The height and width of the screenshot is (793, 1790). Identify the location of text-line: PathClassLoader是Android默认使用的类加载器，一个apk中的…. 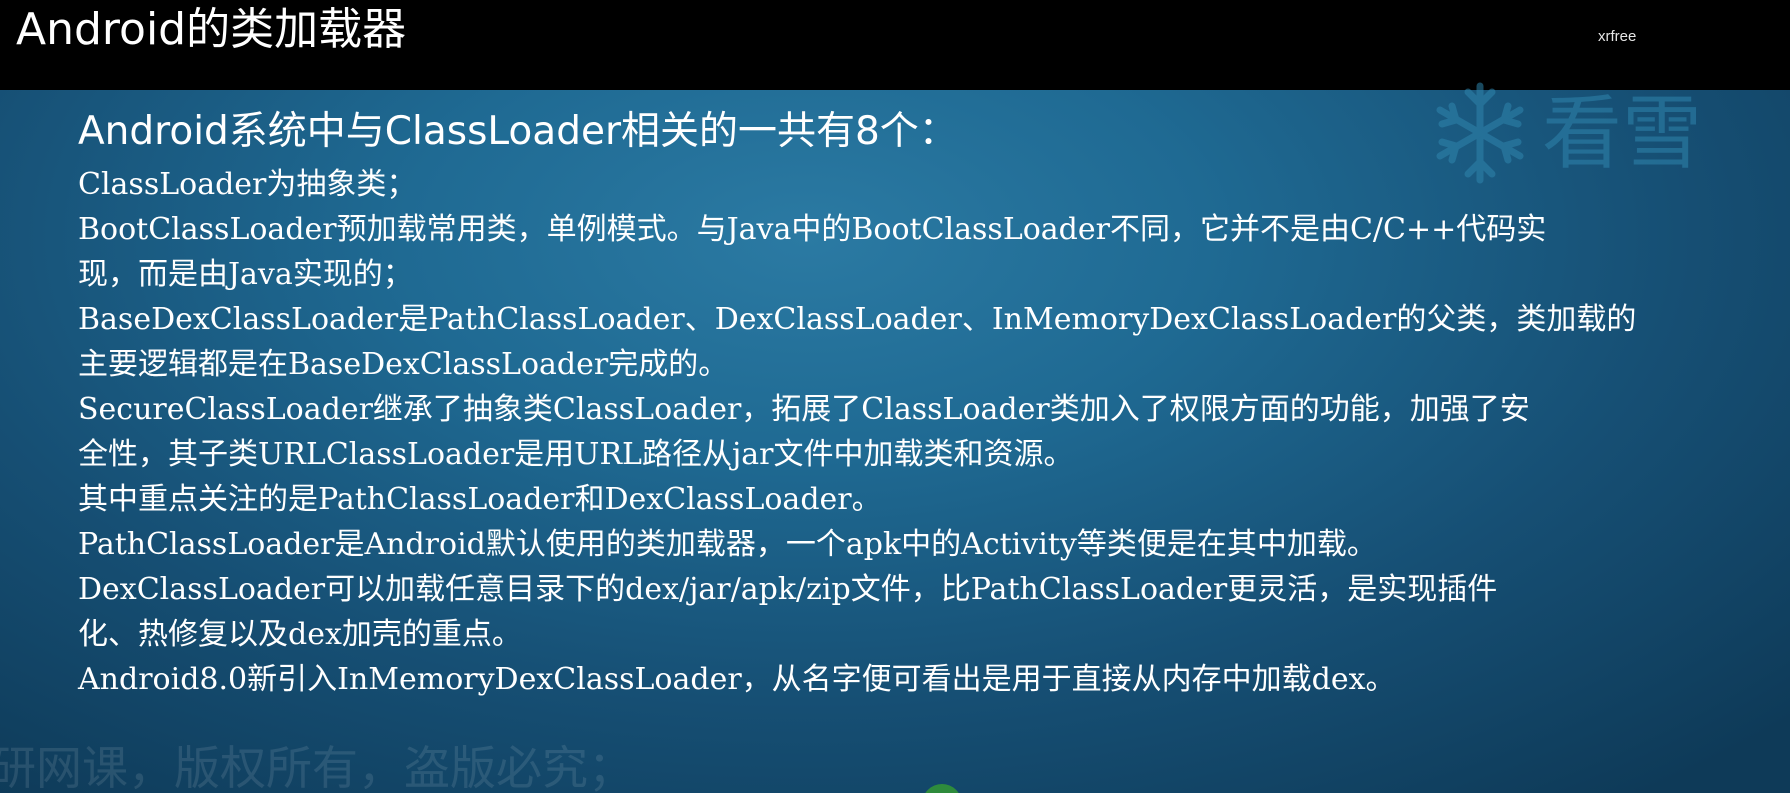
(727, 544).